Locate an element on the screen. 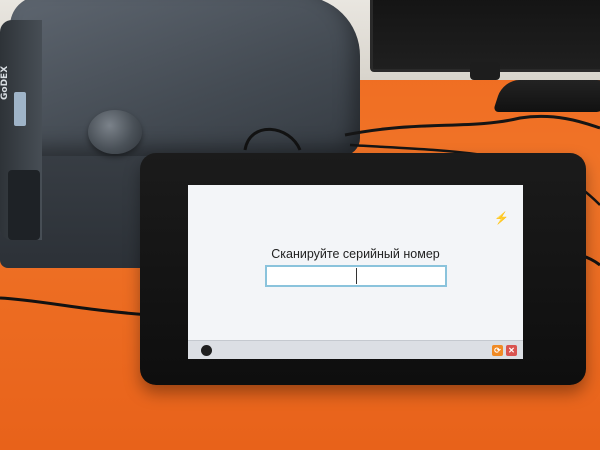 The image size is (600, 450). text-cursor is located at coordinates (356, 276).